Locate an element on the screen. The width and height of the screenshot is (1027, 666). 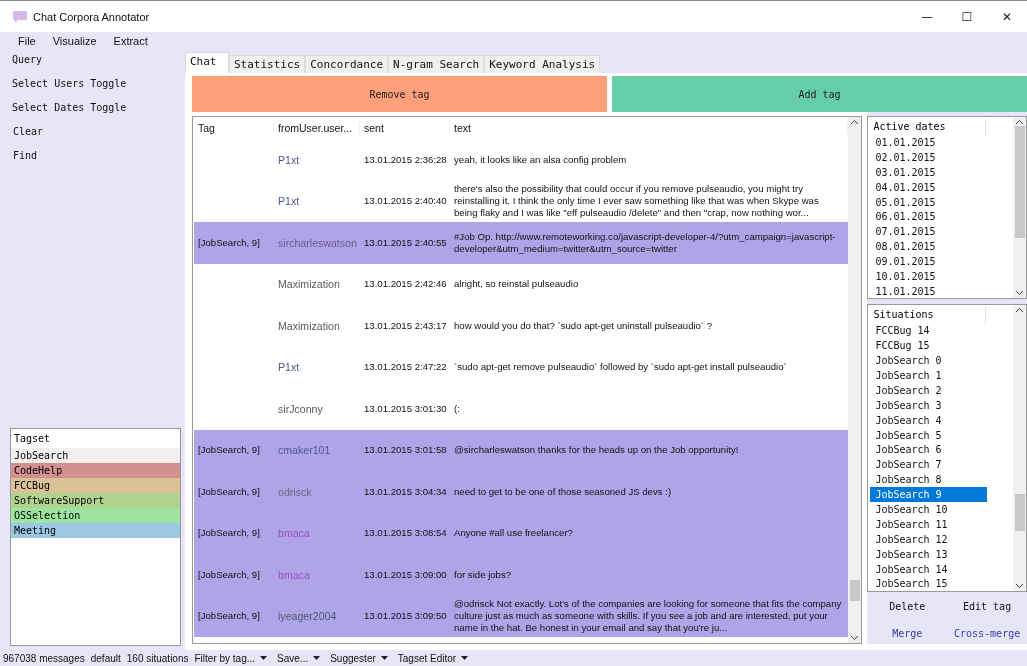
tag-item: Meeting is located at coordinates (95, 530).